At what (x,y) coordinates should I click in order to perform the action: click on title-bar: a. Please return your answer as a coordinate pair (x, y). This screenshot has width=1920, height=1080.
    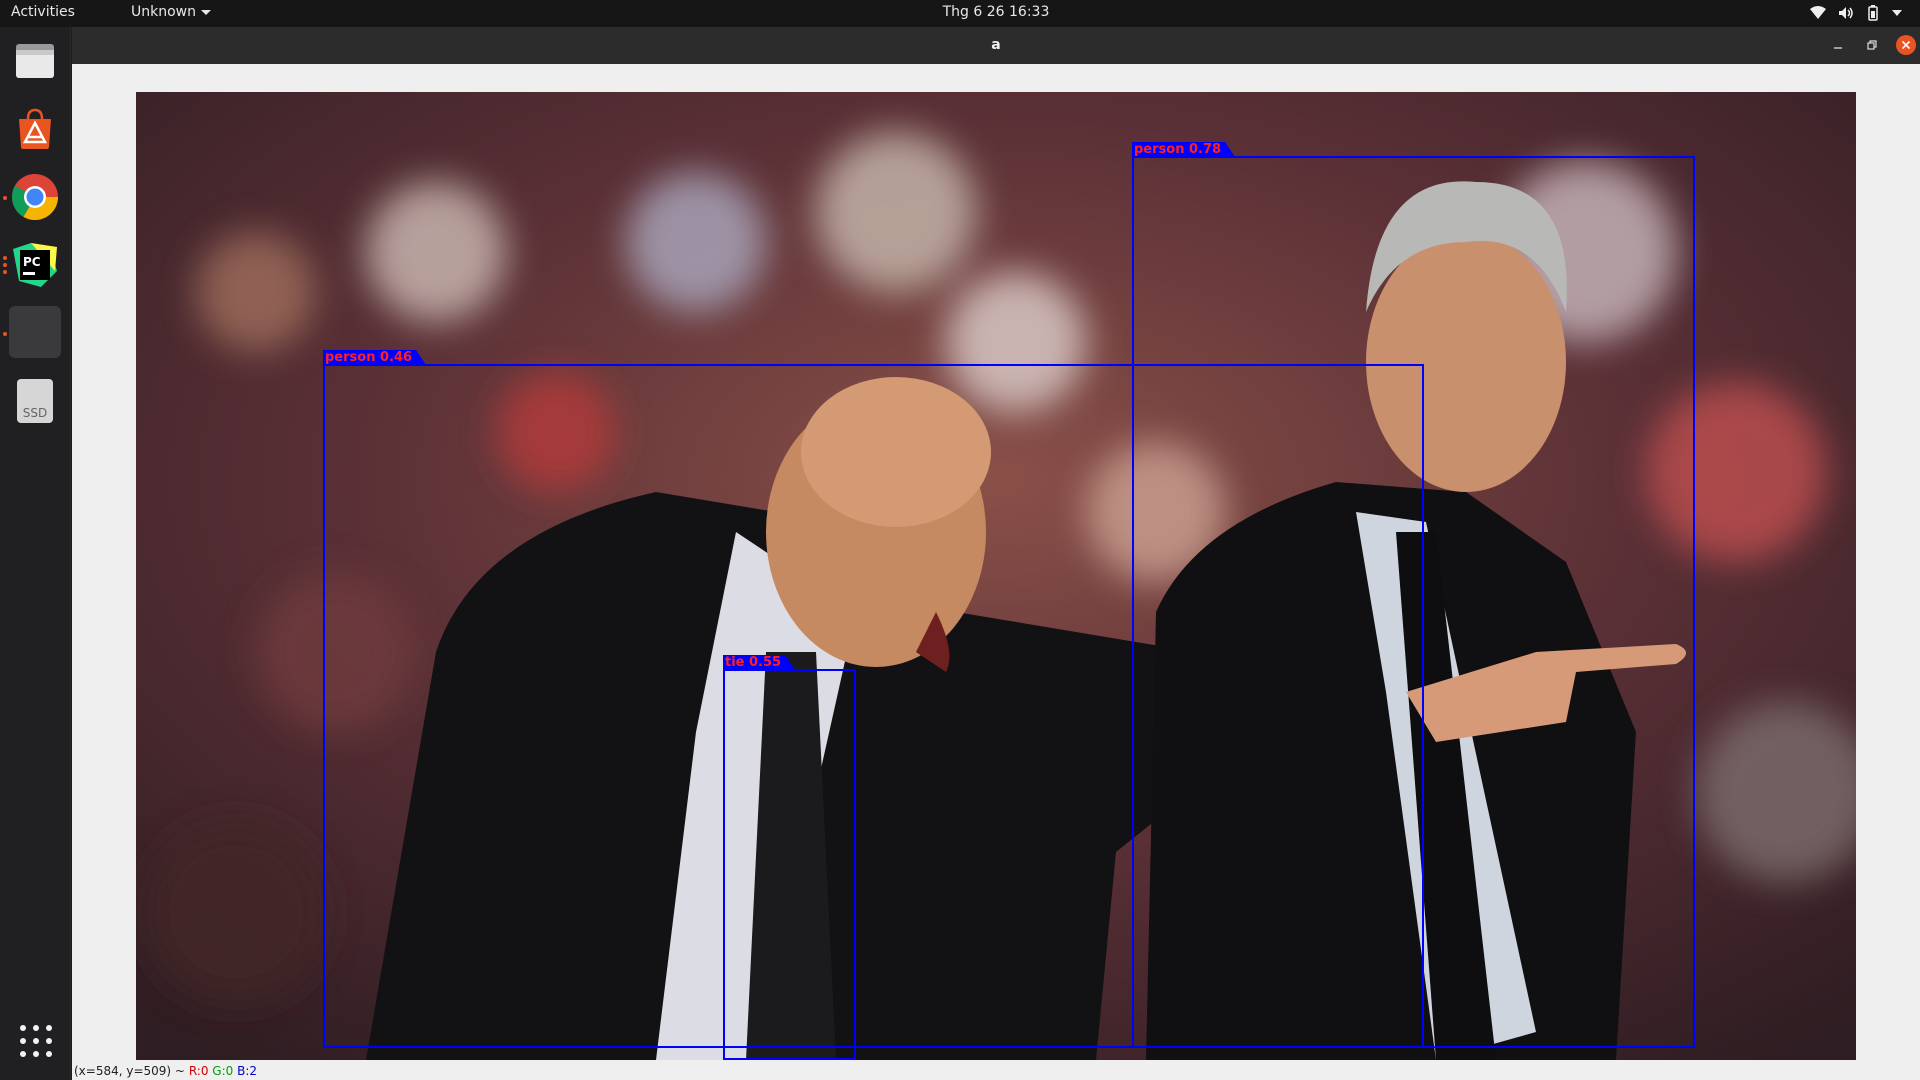
    Looking at the image, I should click on (996, 45).